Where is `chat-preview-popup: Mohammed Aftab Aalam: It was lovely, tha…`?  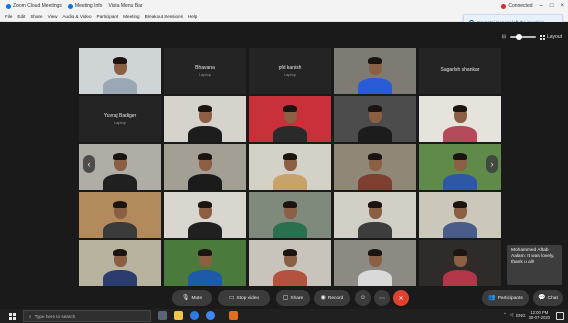
chat-preview-popup: Mohammed Aftab Aalam: It was lovely, tha… is located at coordinates (534, 265).